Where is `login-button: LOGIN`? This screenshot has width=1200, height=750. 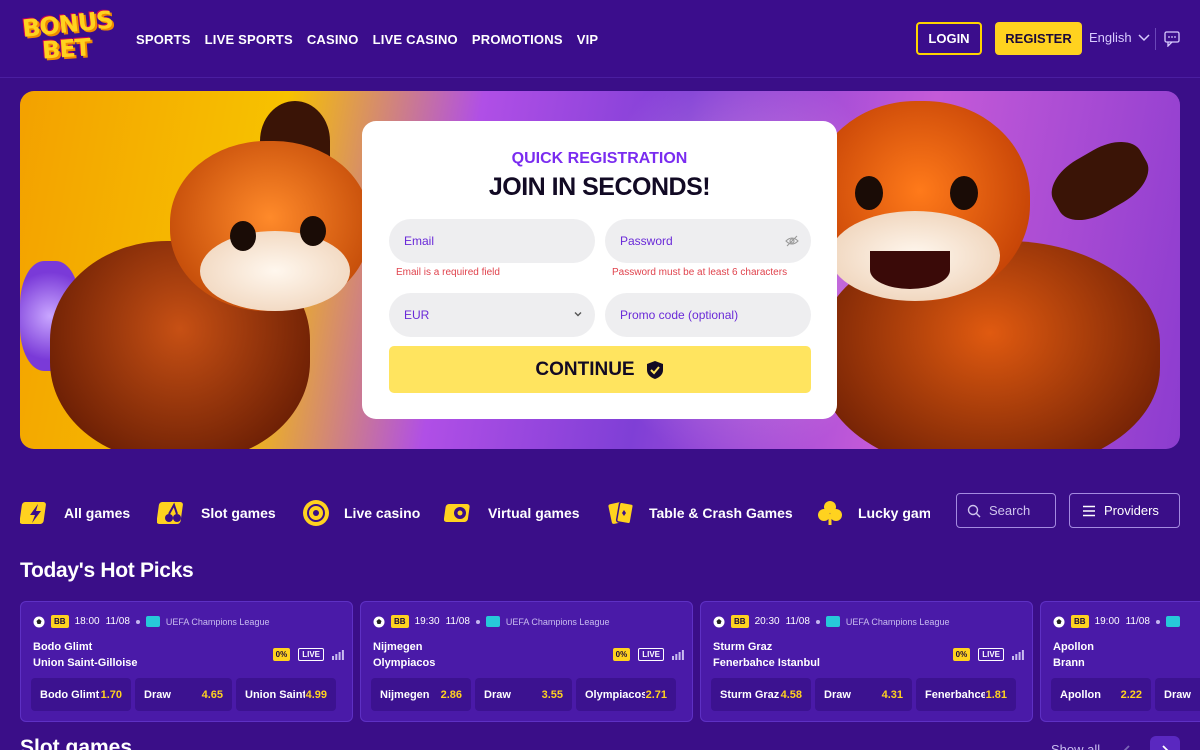 login-button: LOGIN is located at coordinates (949, 38).